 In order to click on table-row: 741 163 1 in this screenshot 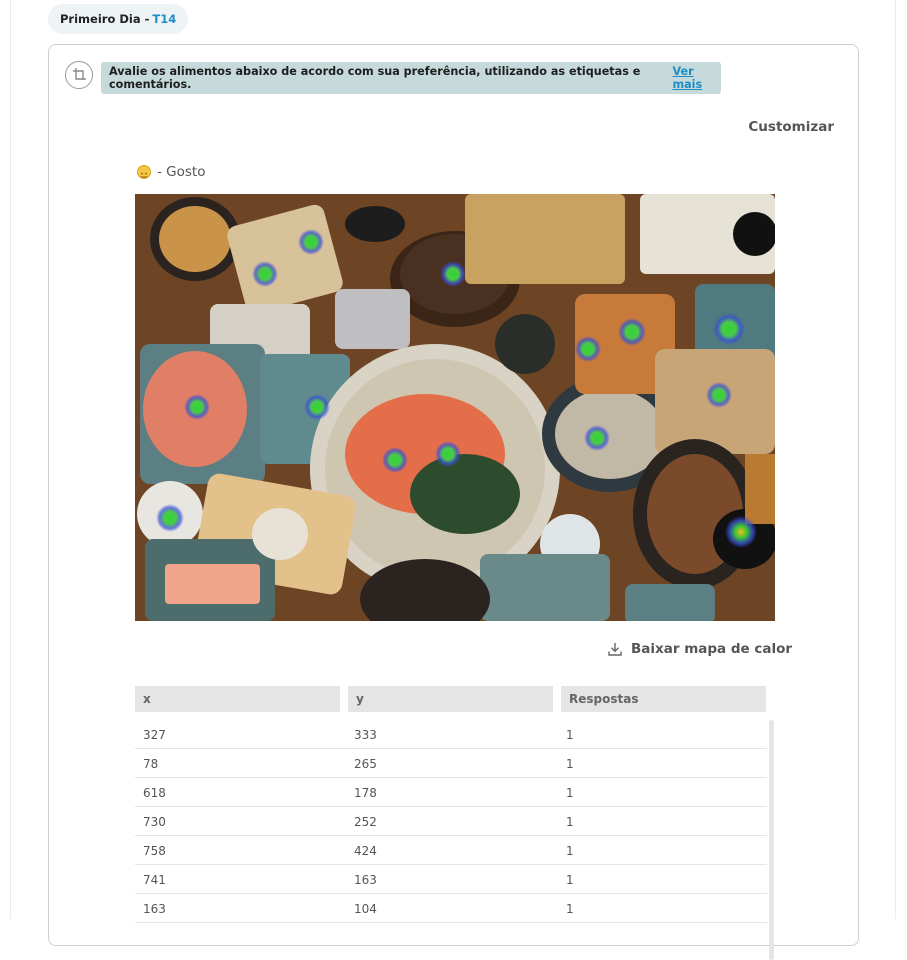, I will do `click(451, 879)`.